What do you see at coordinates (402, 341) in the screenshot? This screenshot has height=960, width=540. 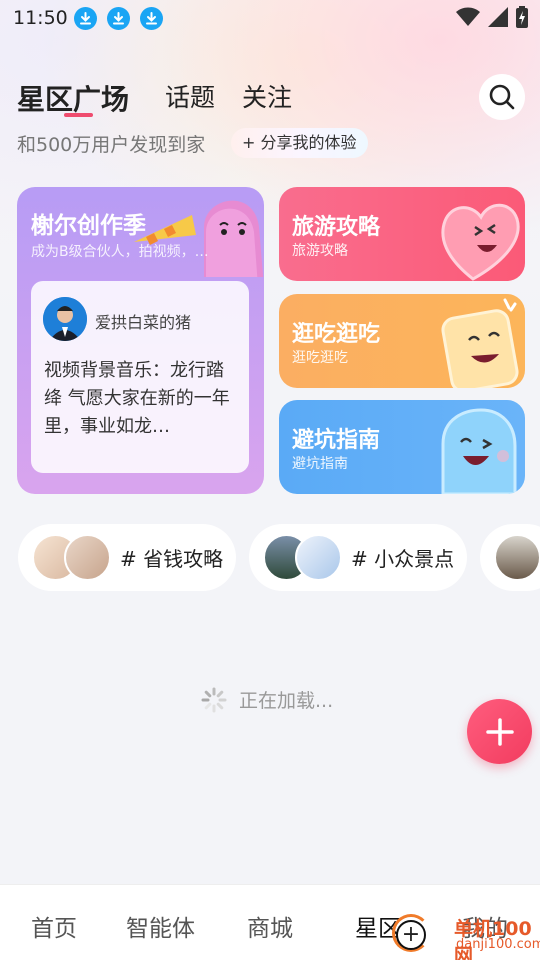 I see `category-card-food: 逛吃逛吃 逛吃逛吃` at bounding box center [402, 341].